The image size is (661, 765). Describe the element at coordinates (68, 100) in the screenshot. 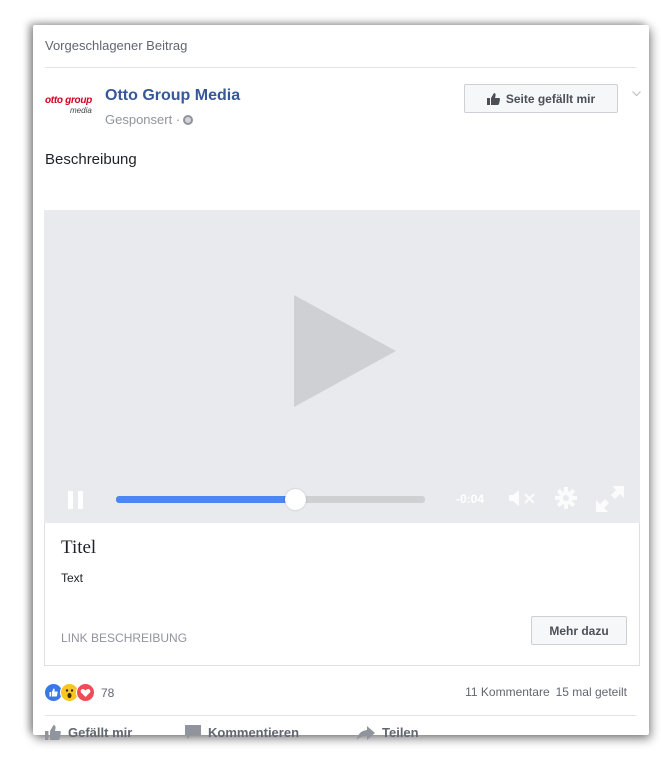

I see `logo-wordmark: otto group` at that location.